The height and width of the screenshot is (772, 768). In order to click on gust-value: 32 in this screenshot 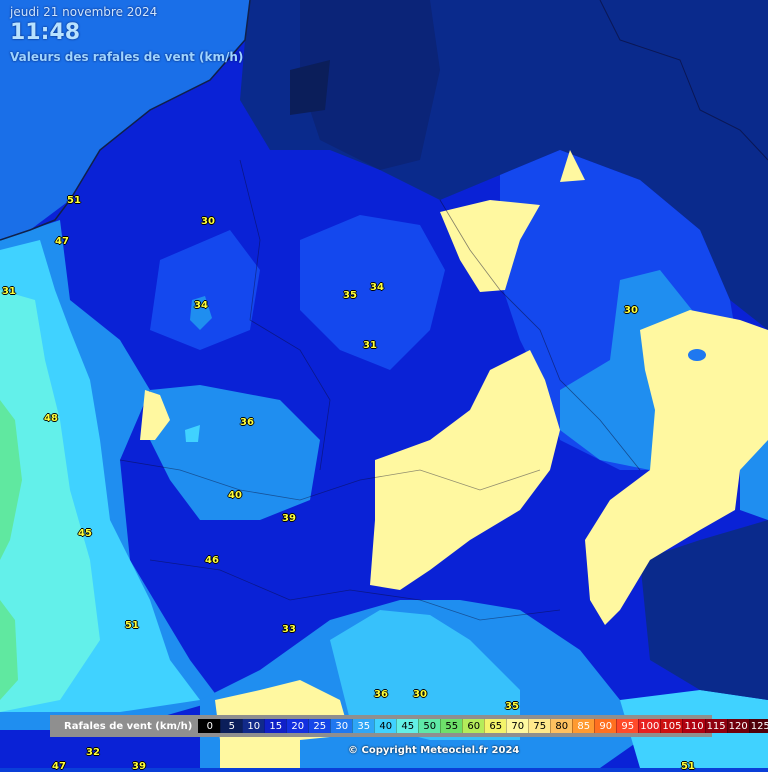, I will do `click(93, 752)`.